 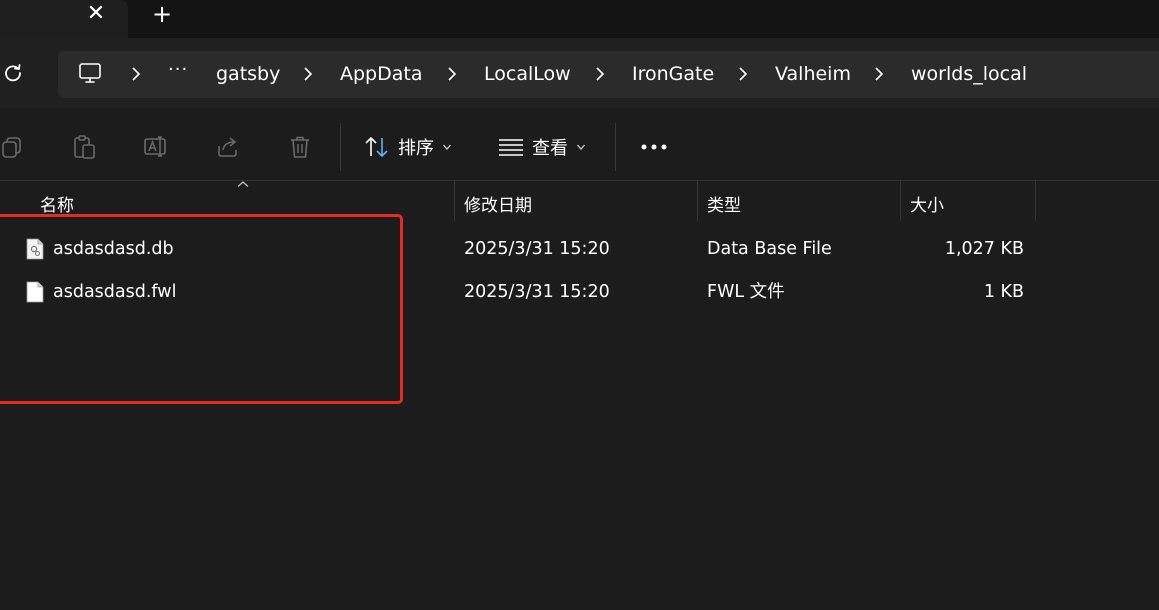 I want to click on sort-ascending-icon, so click(x=243, y=184).